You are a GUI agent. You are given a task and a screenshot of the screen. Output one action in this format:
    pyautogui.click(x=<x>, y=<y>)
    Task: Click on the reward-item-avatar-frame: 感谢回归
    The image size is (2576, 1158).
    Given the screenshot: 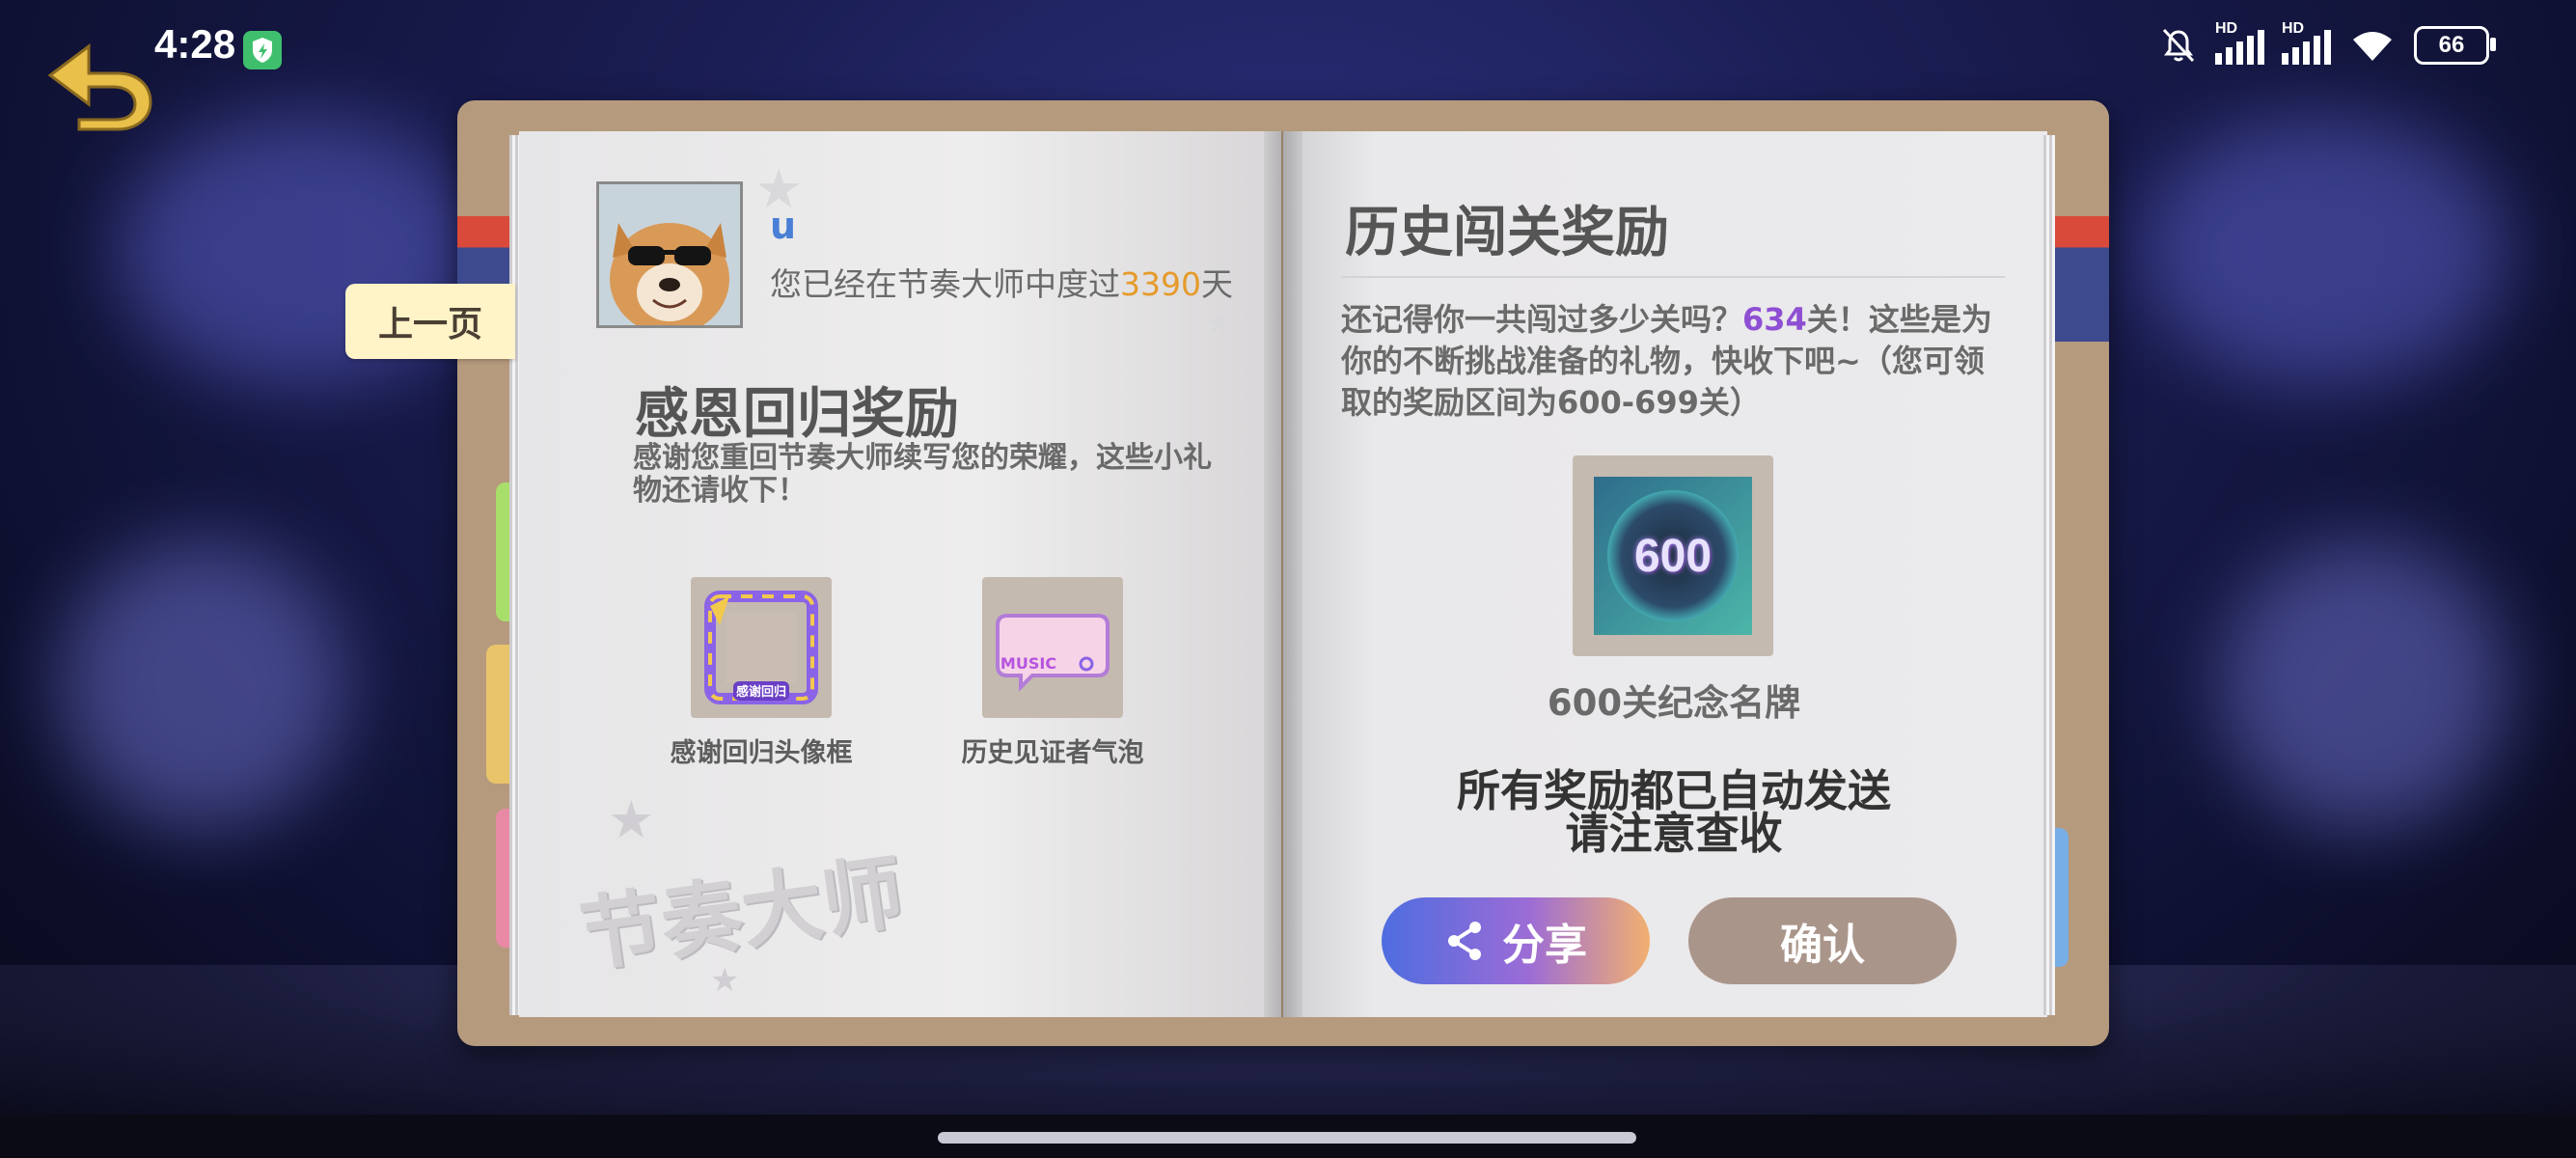 What is the action you would take?
    pyautogui.click(x=761, y=647)
    